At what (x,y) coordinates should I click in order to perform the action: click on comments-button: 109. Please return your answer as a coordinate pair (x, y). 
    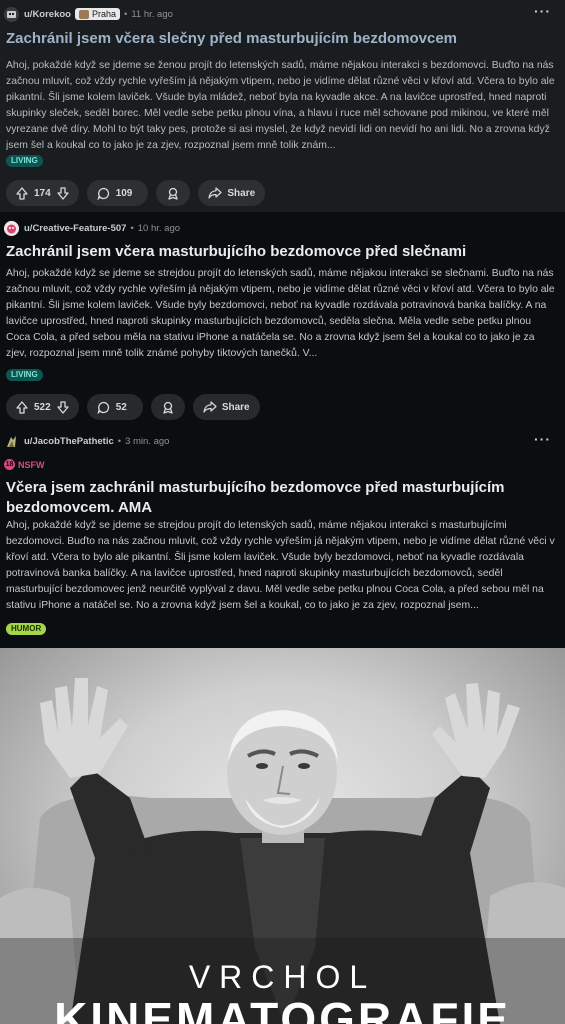
    Looking at the image, I should click on (117, 193).